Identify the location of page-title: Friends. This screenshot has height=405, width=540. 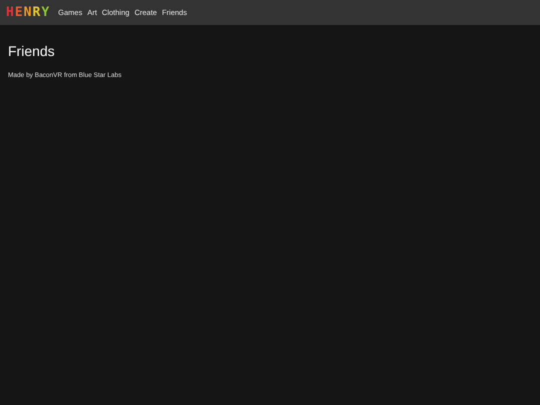
(32, 51).